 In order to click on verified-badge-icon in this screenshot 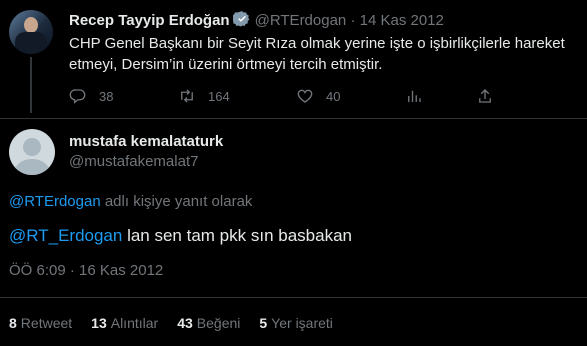, I will do `click(241, 21)`.